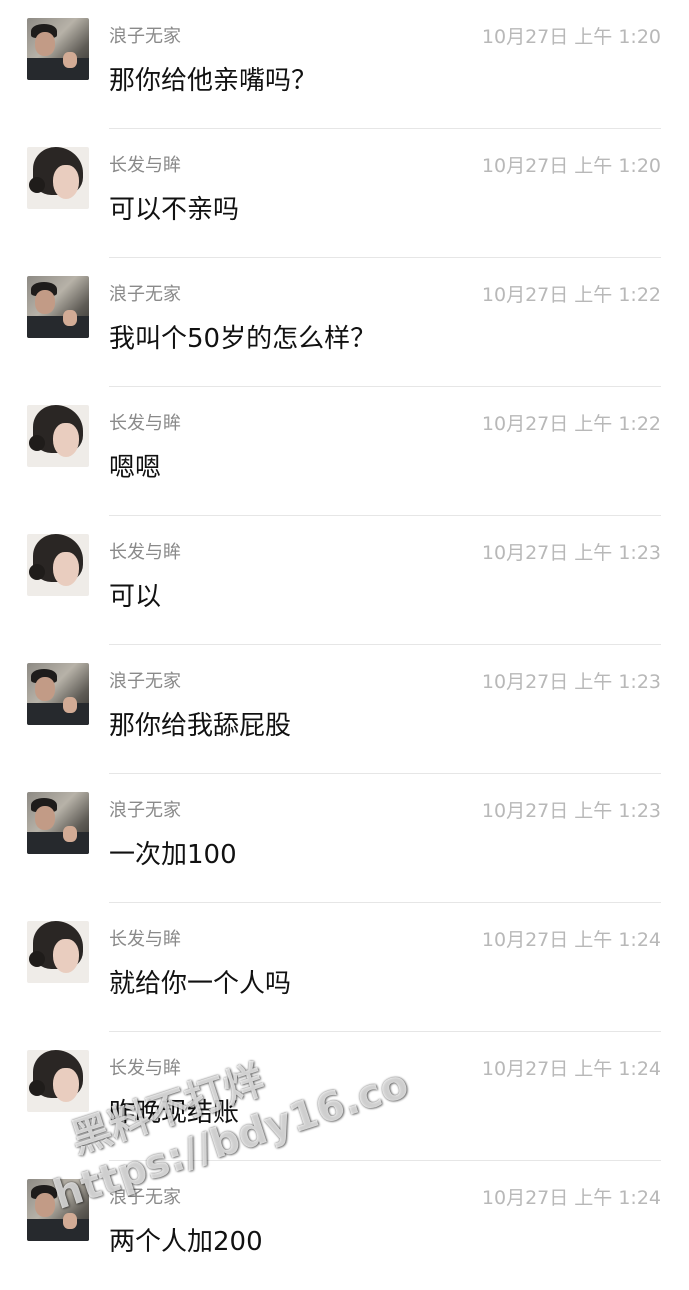 The image size is (689, 1290). I want to click on message-row: 浪子无家 10月27日 上午 1:23 那你给我舔屁股, so click(344, 709).